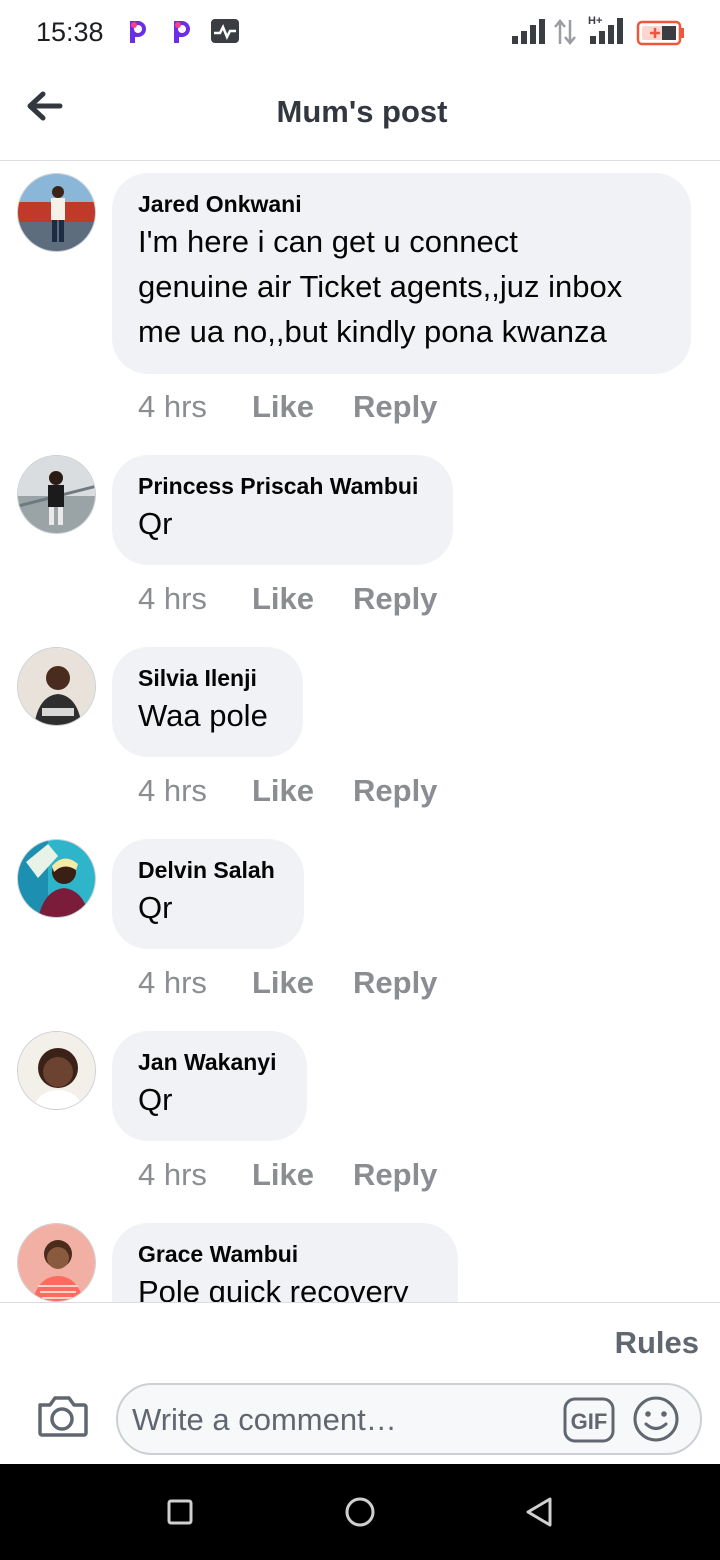 The height and width of the screenshot is (1560, 720). What do you see at coordinates (225, 33) in the screenshot?
I see `activity-monitor-icon` at bounding box center [225, 33].